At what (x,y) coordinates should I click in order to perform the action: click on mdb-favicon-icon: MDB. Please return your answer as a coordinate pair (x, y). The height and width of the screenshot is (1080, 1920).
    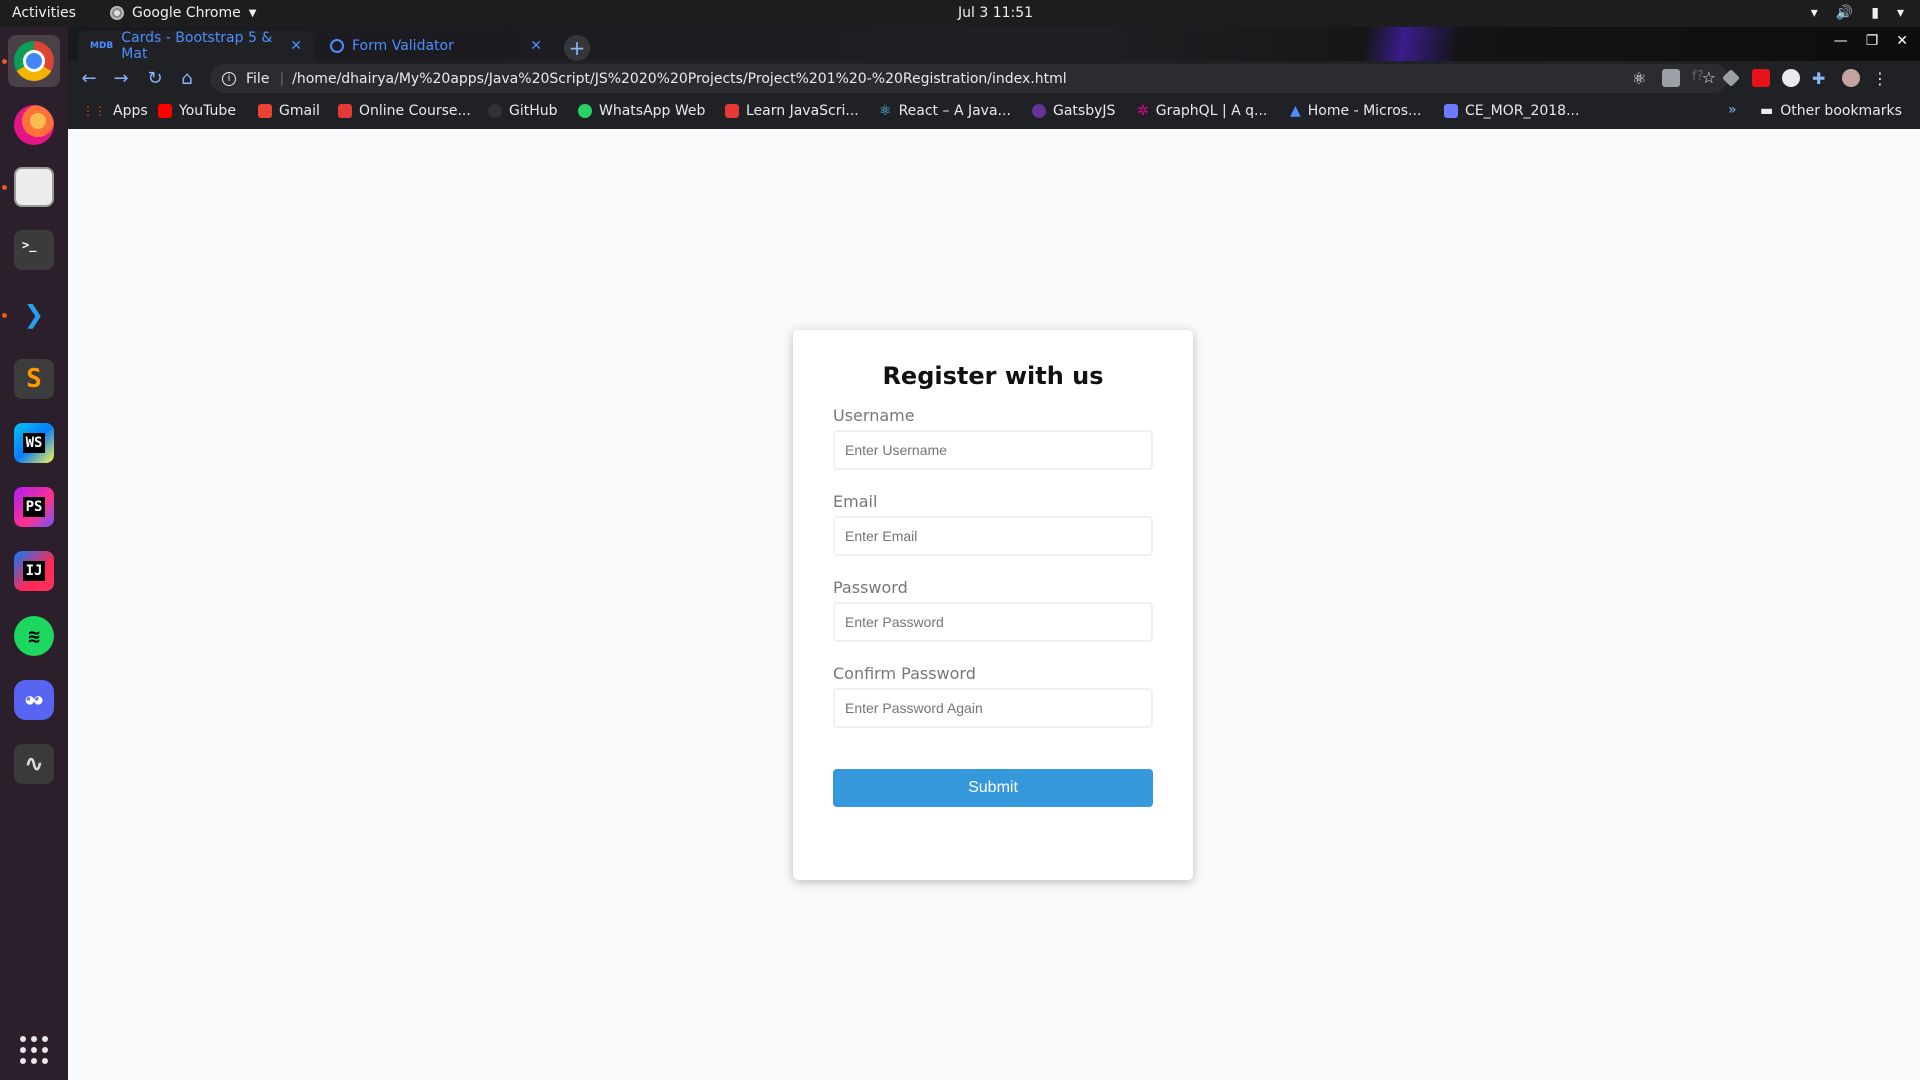
    Looking at the image, I should click on (102, 46).